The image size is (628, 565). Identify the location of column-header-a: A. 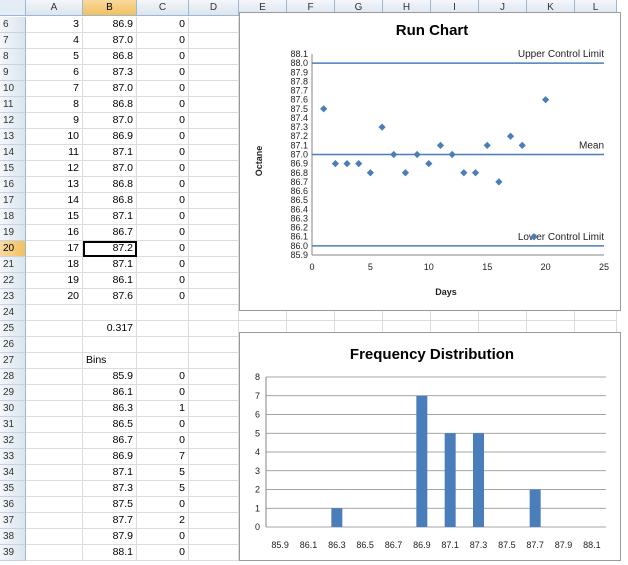
(54, 8).